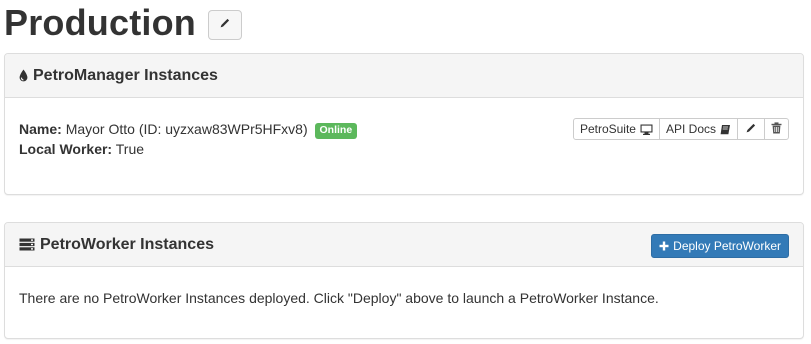  Describe the element at coordinates (23, 75) in the screenshot. I see `tint-drop-icon` at that location.